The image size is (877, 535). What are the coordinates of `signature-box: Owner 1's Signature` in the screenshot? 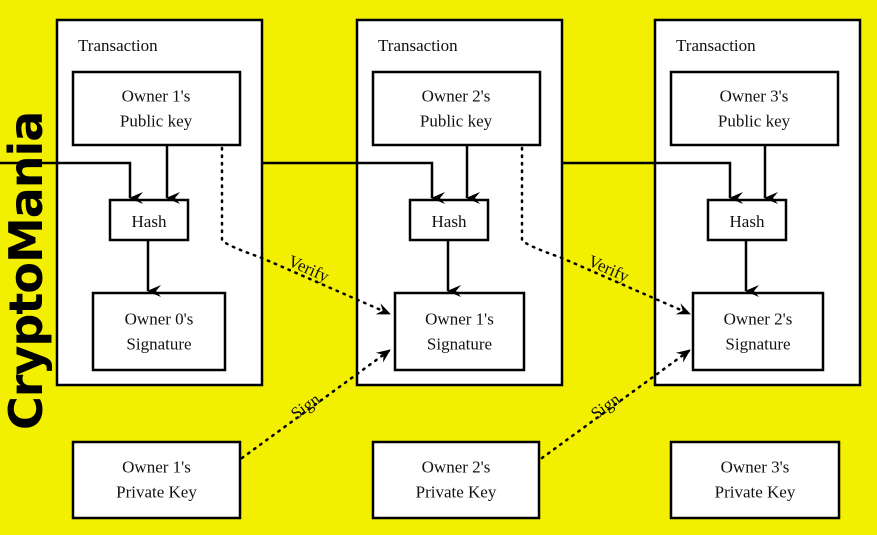 It's located at (459, 331).